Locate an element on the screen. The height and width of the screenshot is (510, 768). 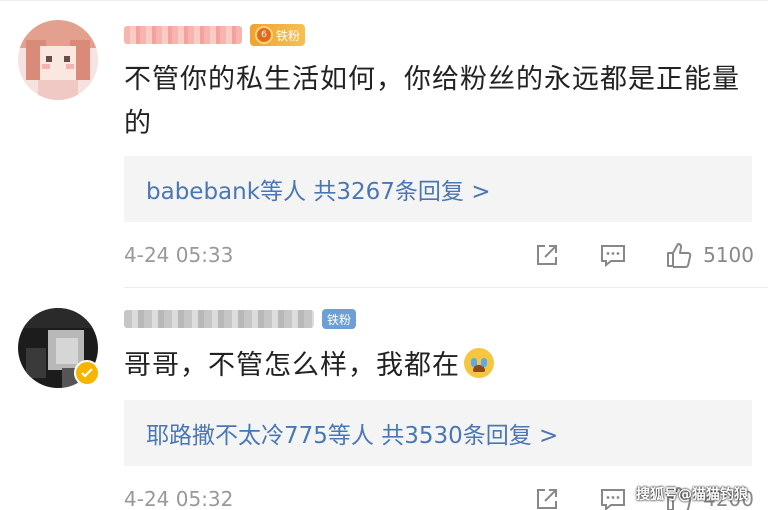
fan-badge: 铁粉 is located at coordinates (339, 319).